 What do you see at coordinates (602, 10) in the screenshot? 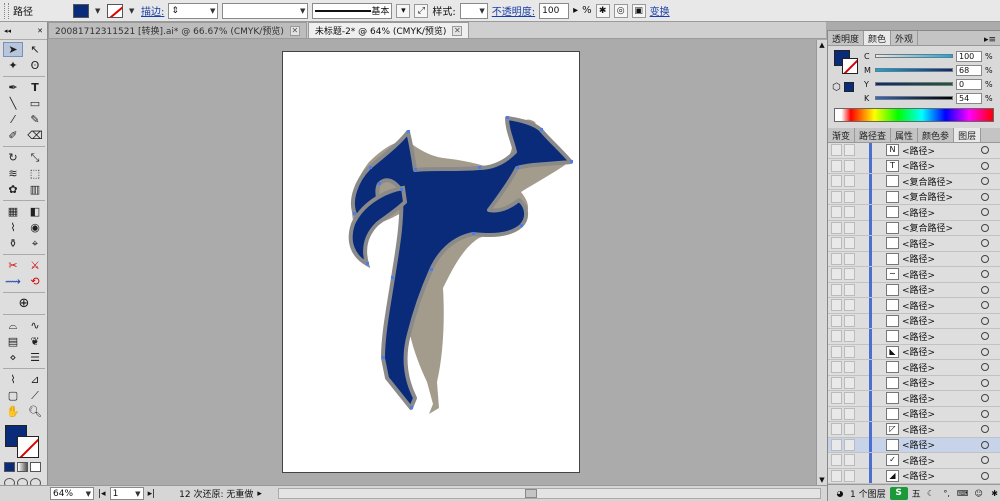
I see `recolor-artwork-icon: ✱` at bounding box center [602, 10].